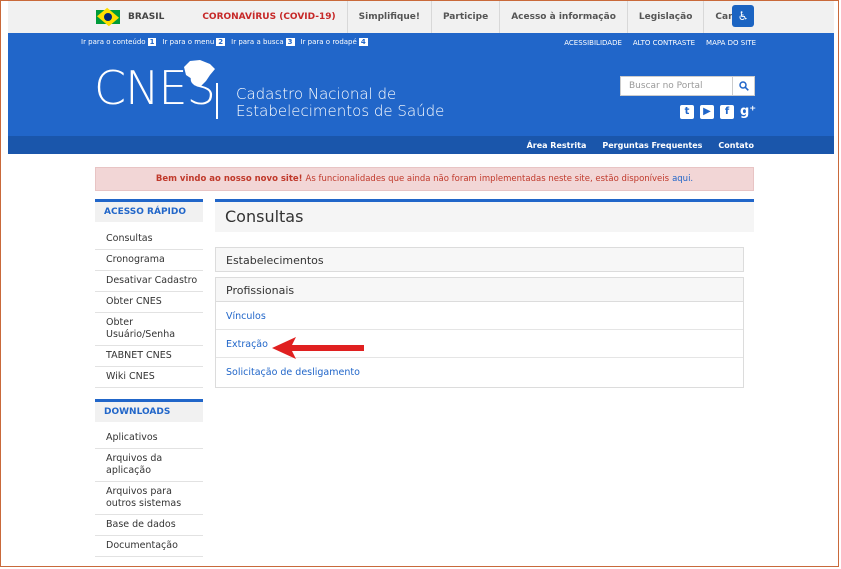 The height and width of the screenshot is (569, 841). I want to click on section-estabelecimentos: Estabelecimentos, so click(479, 259).